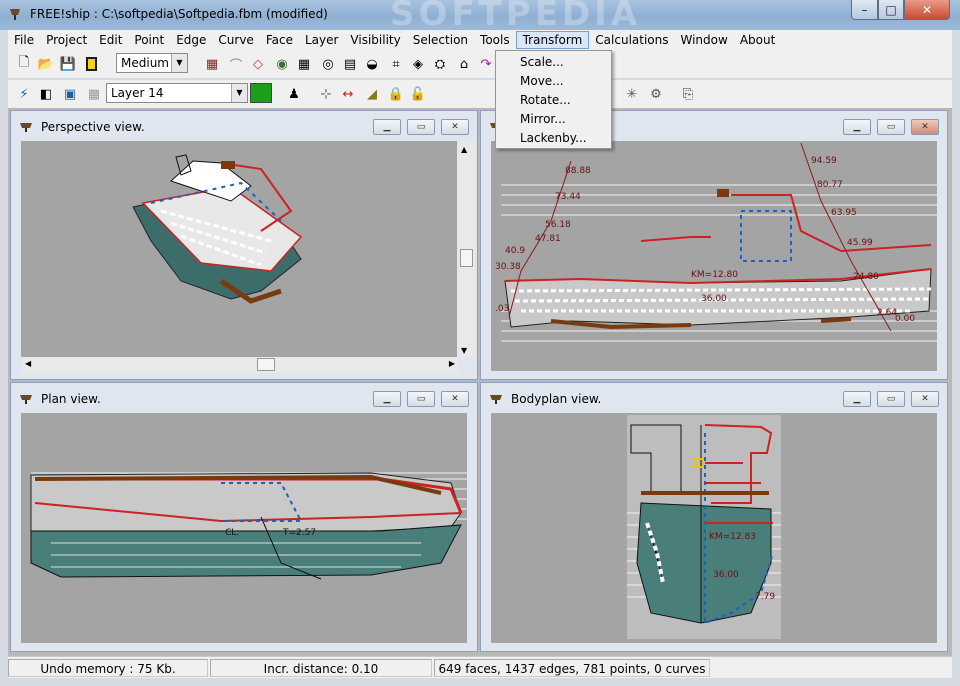  Describe the element at coordinates (486, 64) in the screenshot. I see `normals-icon: ↷` at that location.